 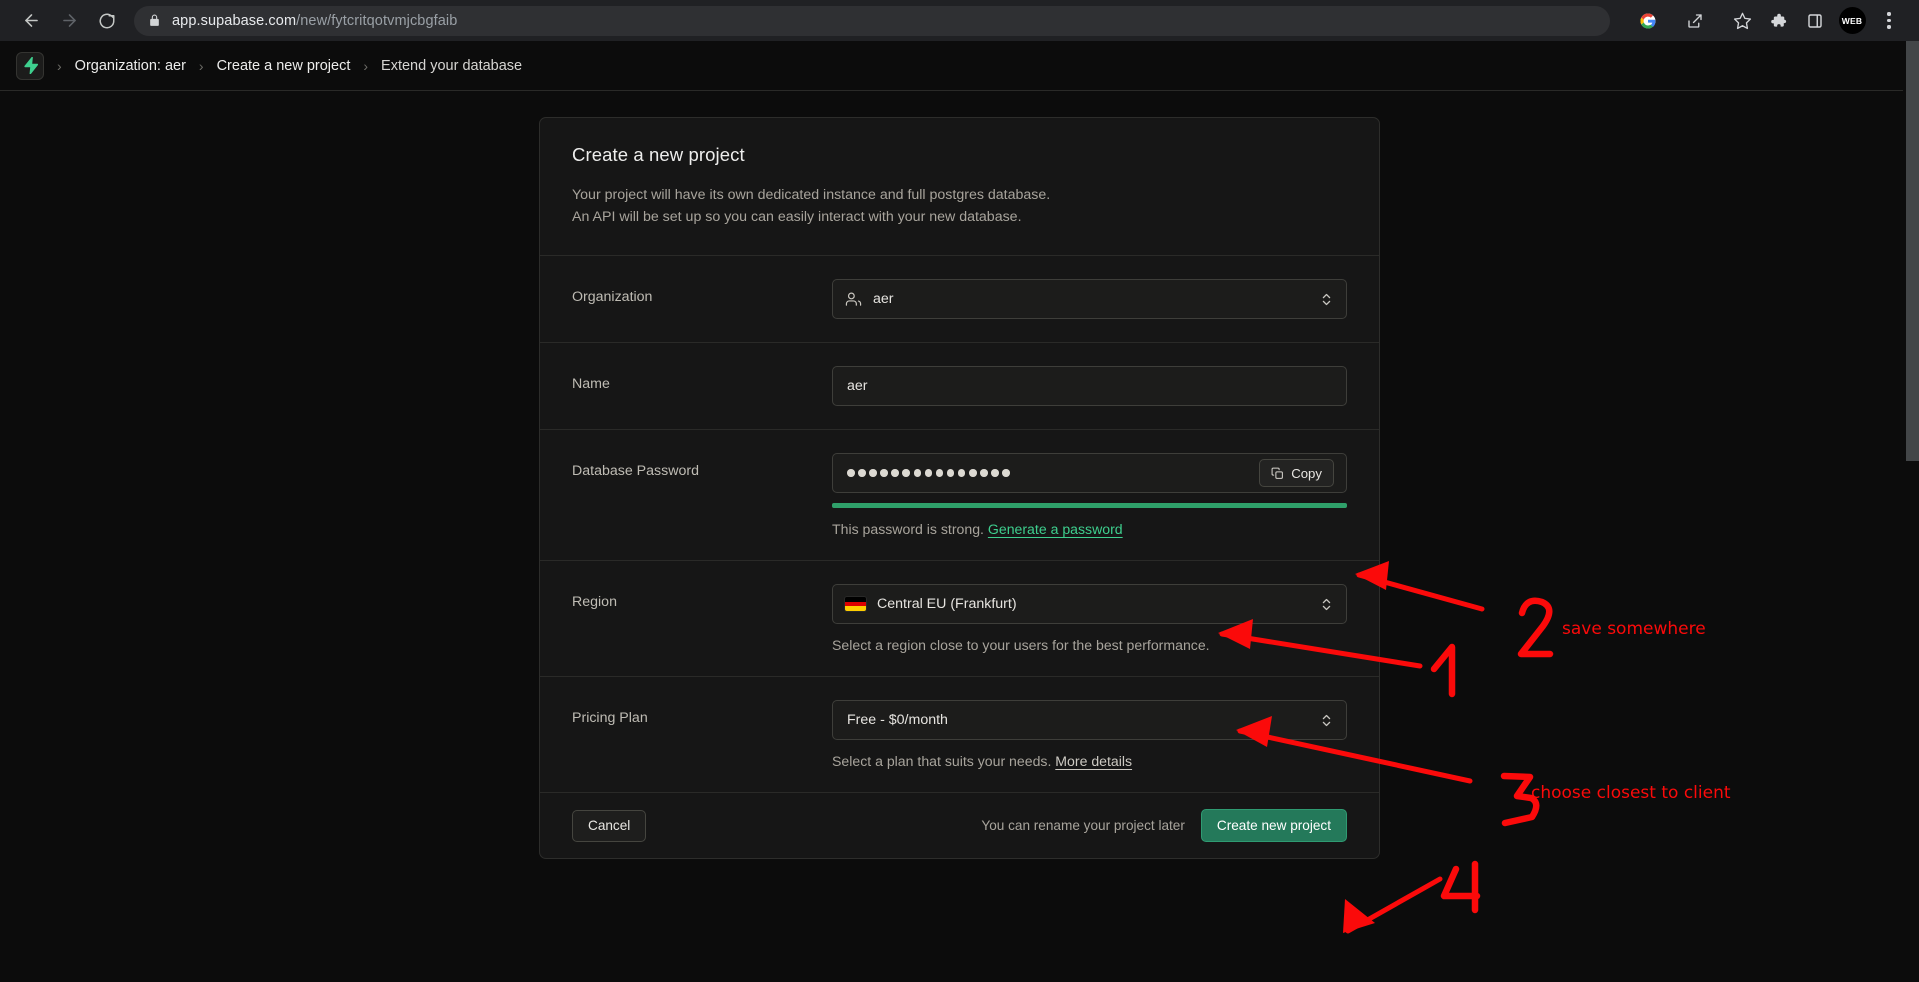 I want to click on forward-button, so click(x=69, y=21).